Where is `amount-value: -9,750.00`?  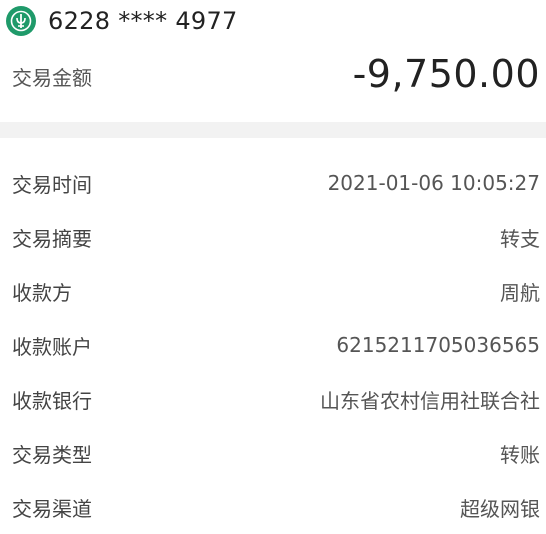 amount-value: -9,750.00 is located at coordinates (446, 74).